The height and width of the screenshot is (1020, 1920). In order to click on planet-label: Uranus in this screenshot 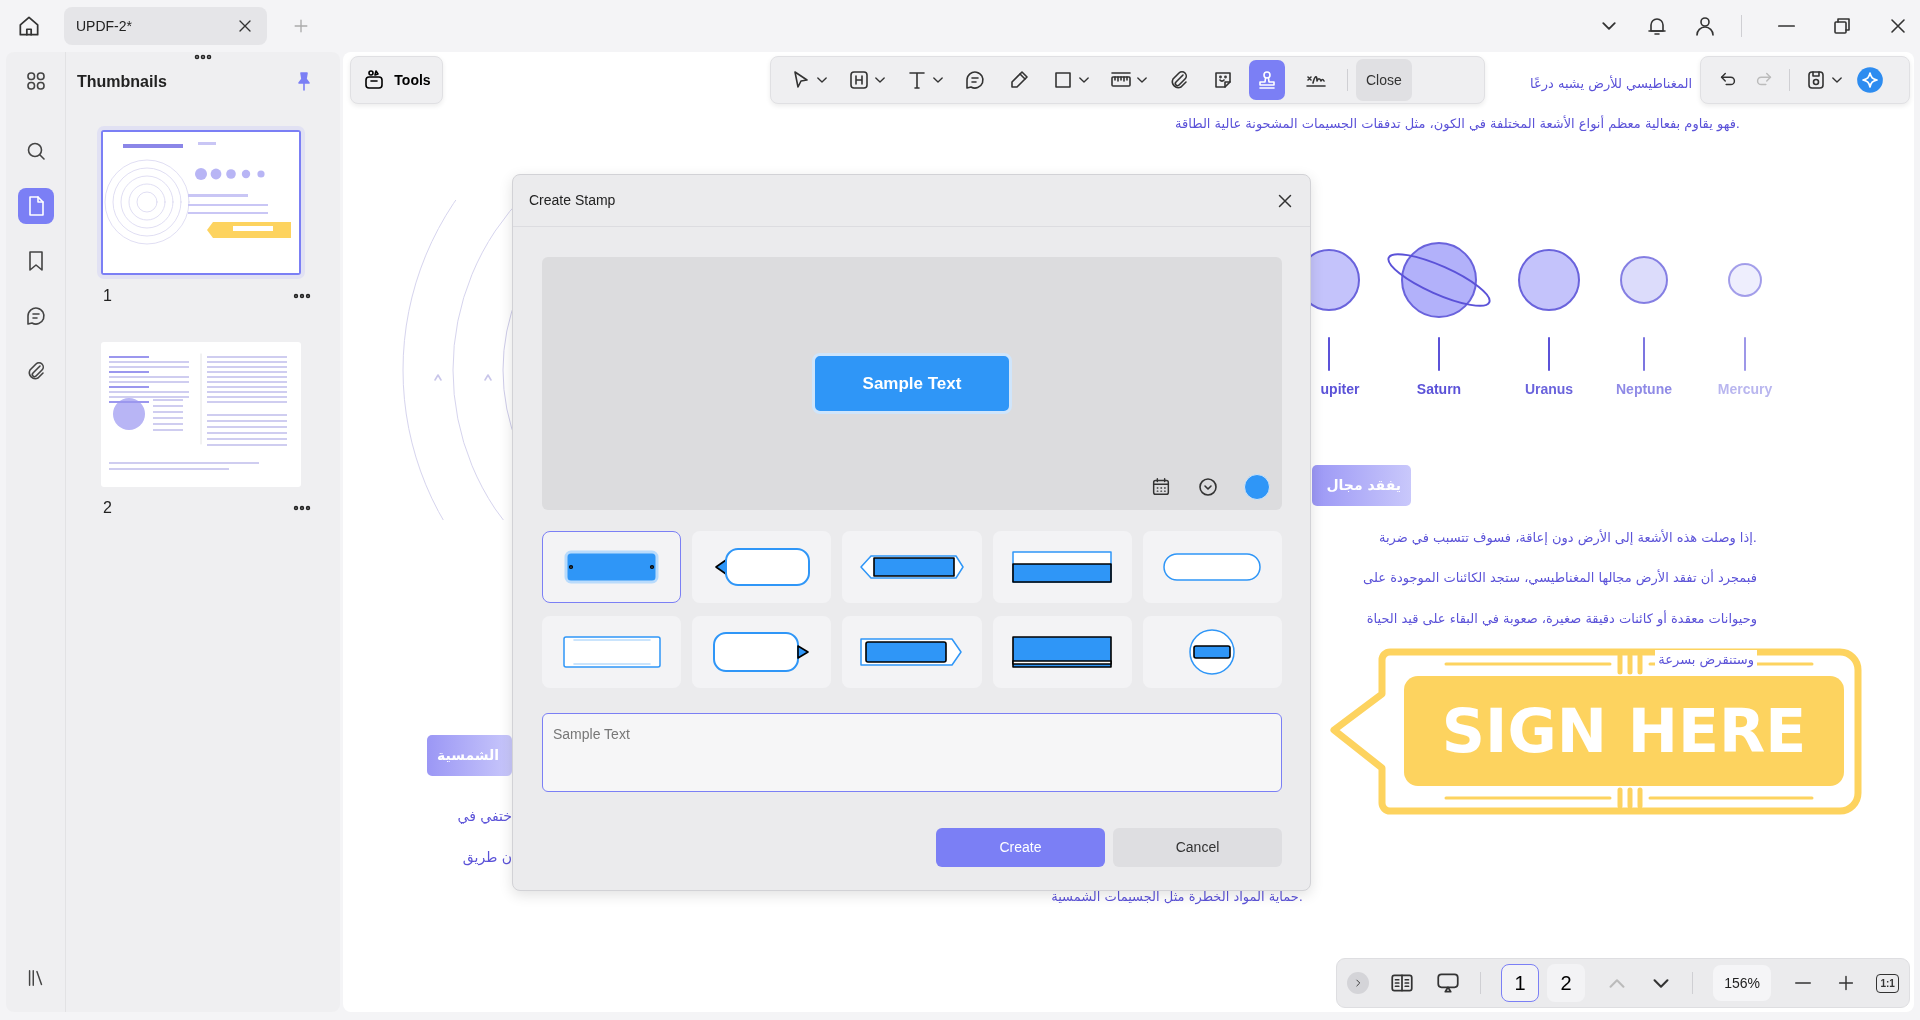, I will do `click(1549, 389)`.